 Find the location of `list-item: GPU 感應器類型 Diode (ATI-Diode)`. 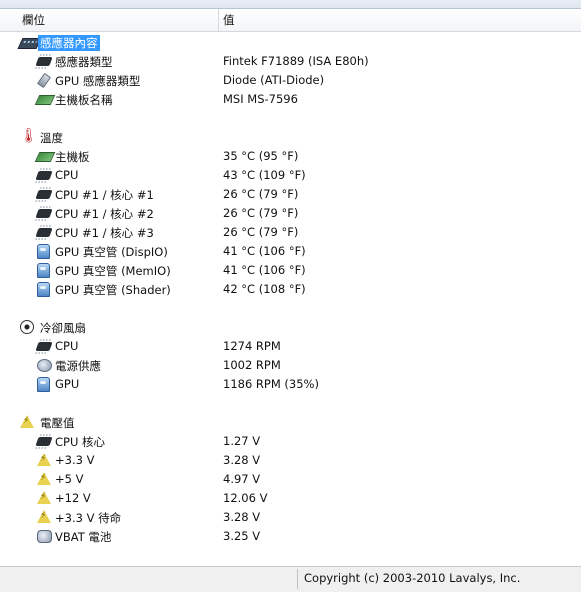

list-item: GPU 感應器類型 Diode (ATI-Diode) is located at coordinates (290, 80).